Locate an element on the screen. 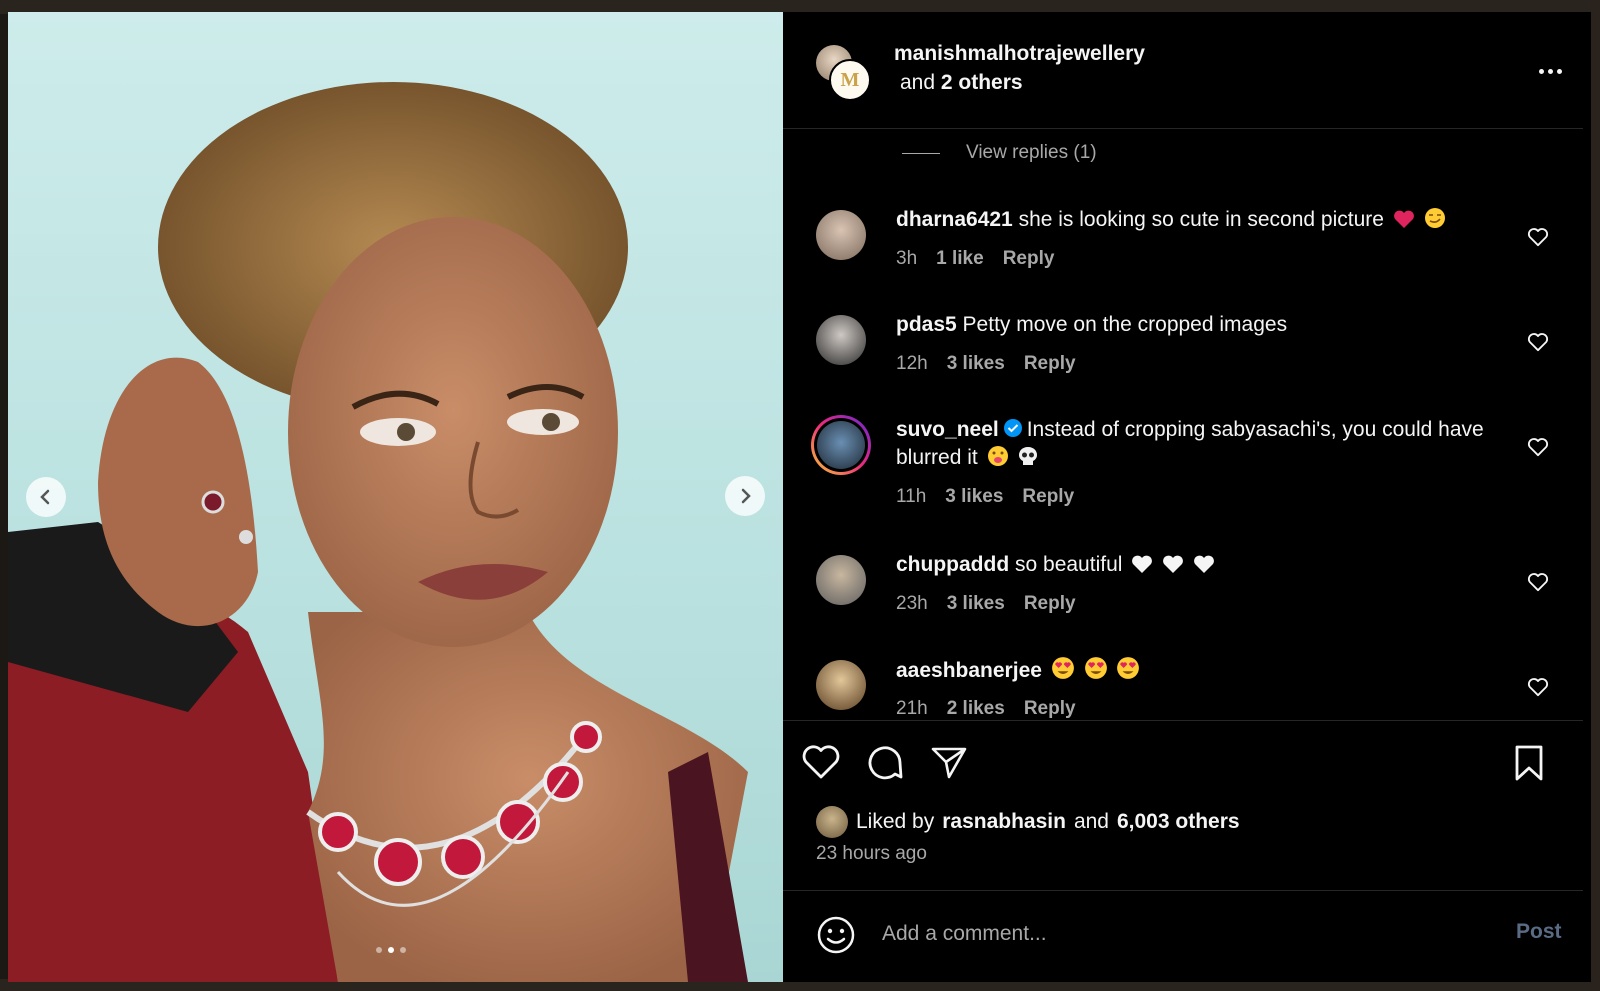  comment-composer: Post is located at coordinates (1183, 936).